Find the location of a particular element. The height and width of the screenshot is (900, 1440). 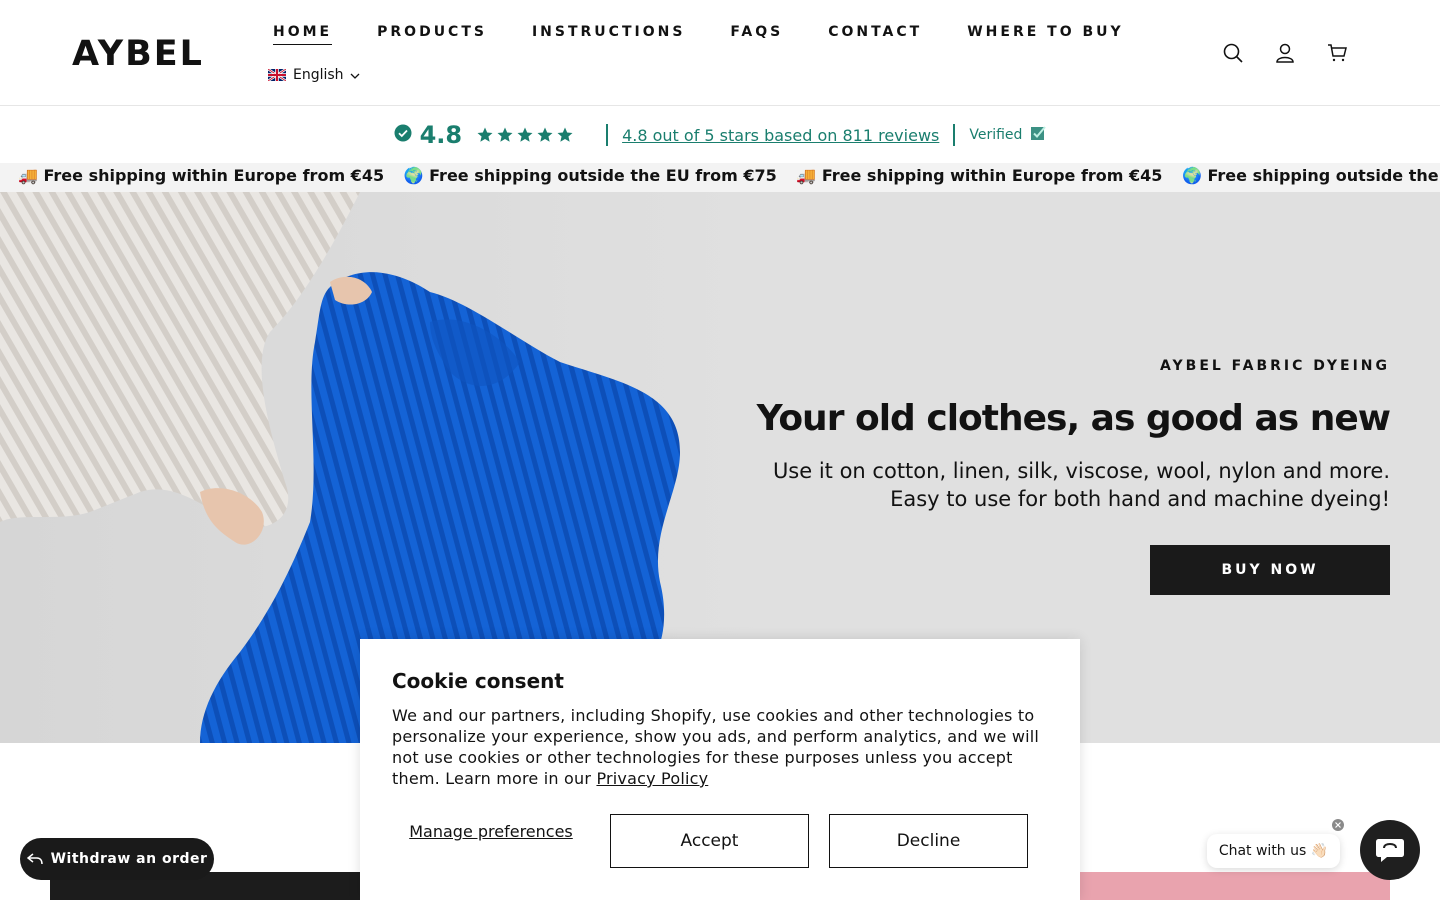

buy-now-button: BUY NOW is located at coordinates (1270, 570).